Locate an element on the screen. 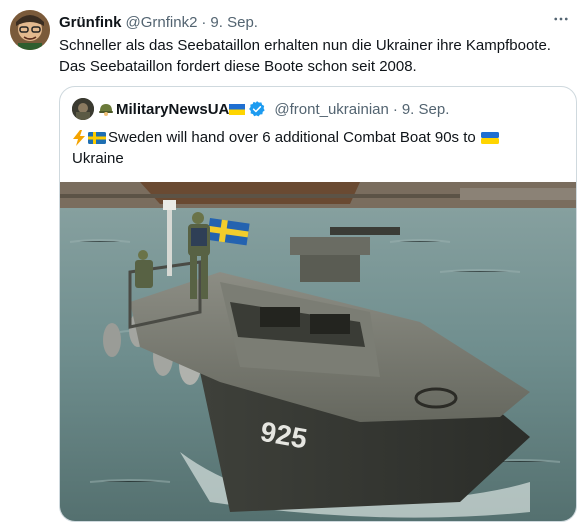 The height and width of the screenshot is (528, 585). quoted-author-avatar is located at coordinates (83, 109).